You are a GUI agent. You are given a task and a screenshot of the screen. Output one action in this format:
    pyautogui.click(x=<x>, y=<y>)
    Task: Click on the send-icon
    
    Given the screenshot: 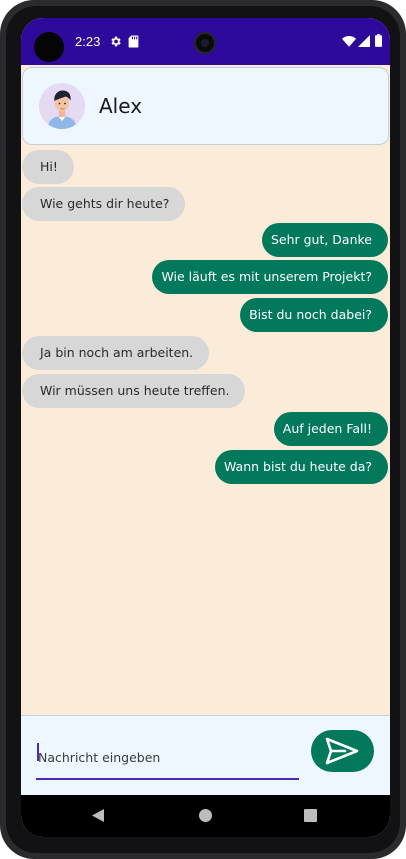 What is the action you would take?
    pyautogui.click(x=342, y=751)
    